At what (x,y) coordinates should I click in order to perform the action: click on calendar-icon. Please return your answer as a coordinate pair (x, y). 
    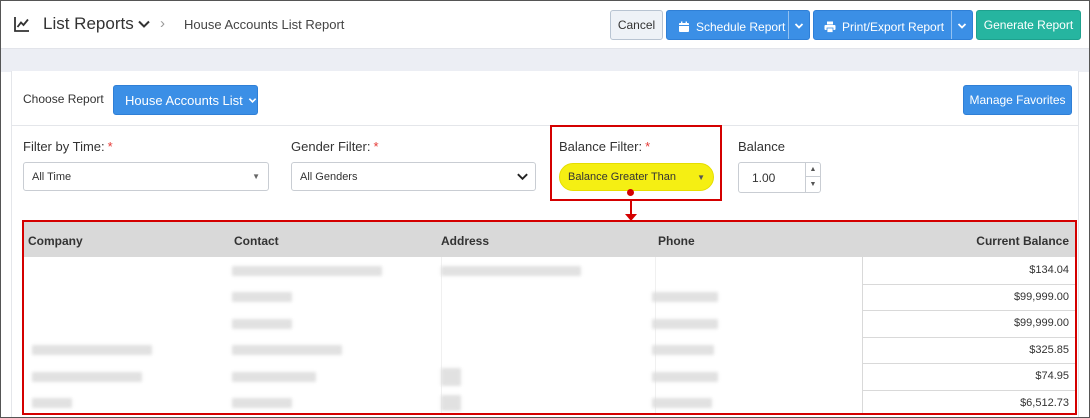
    Looking at the image, I should click on (684, 26).